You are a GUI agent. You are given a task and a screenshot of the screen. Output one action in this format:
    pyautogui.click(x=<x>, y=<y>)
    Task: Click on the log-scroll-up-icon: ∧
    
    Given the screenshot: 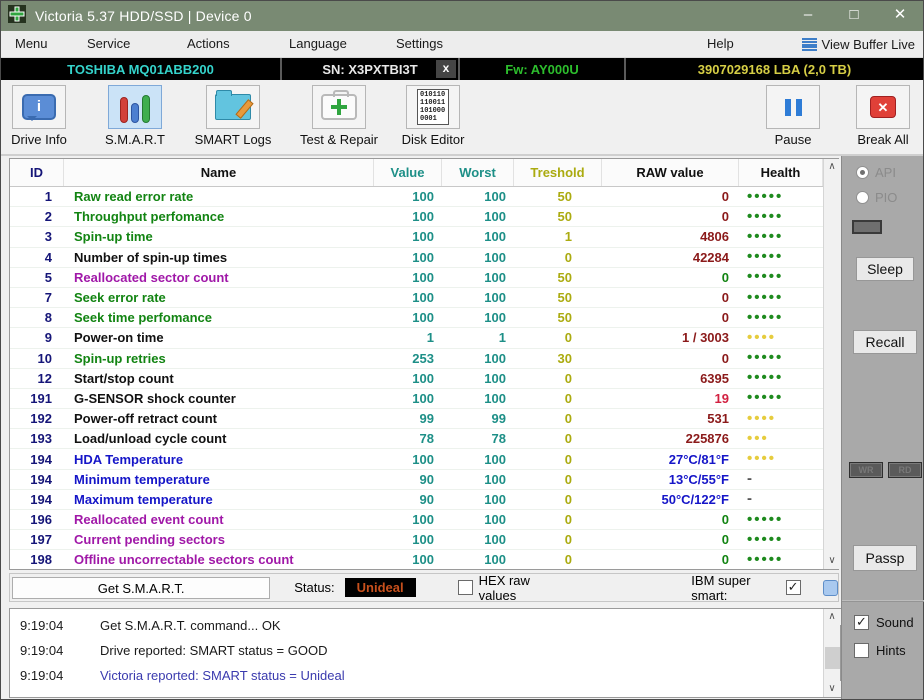 What is the action you would take?
    pyautogui.click(x=832, y=617)
    